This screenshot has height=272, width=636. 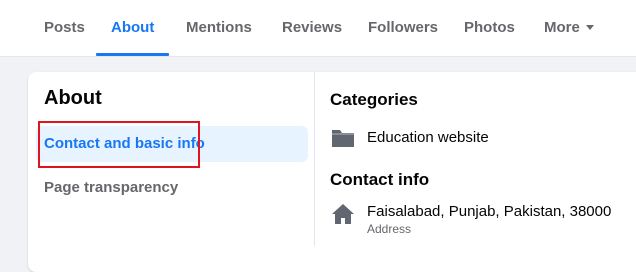 What do you see at coordinates (64, 28) in the screenshot?
I see `tab-posts: Posts` at bounding box center [64, 28].